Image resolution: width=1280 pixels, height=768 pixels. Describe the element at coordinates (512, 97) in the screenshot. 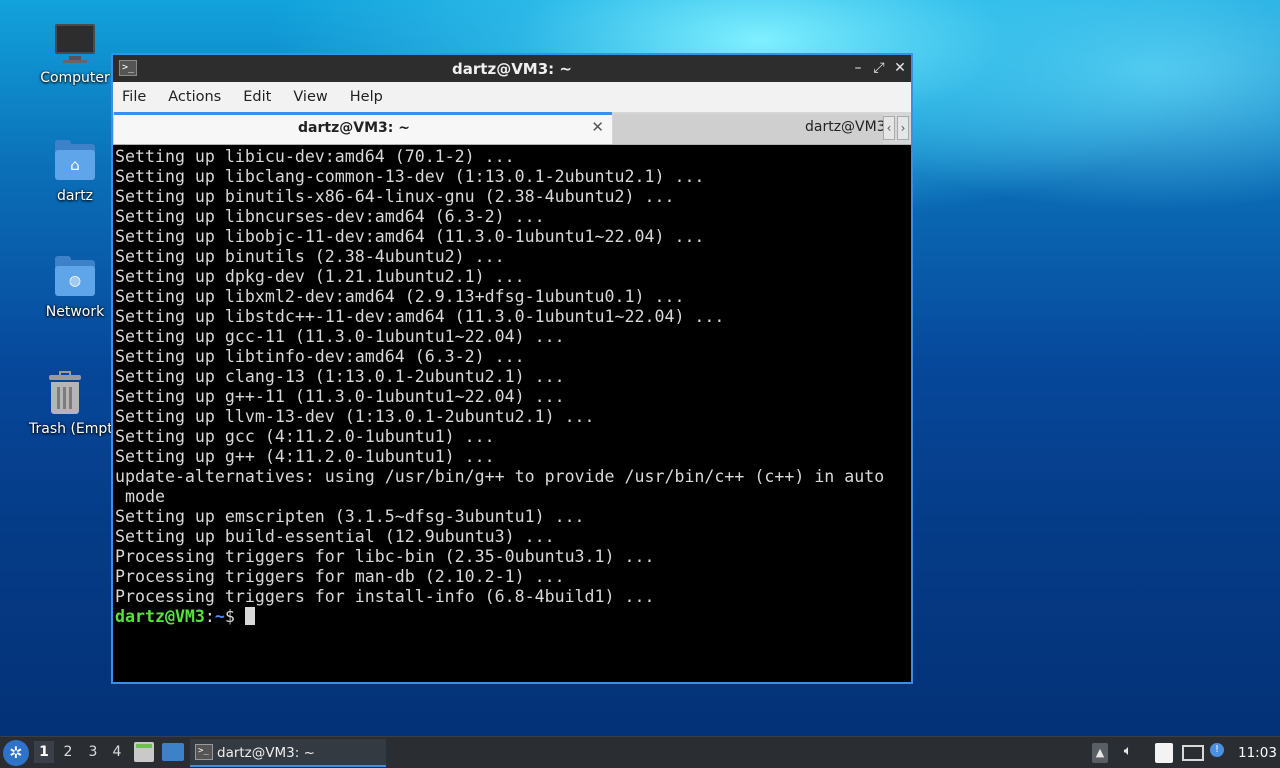

I see `menu-bar: File Actions Edit View Help` at that location.